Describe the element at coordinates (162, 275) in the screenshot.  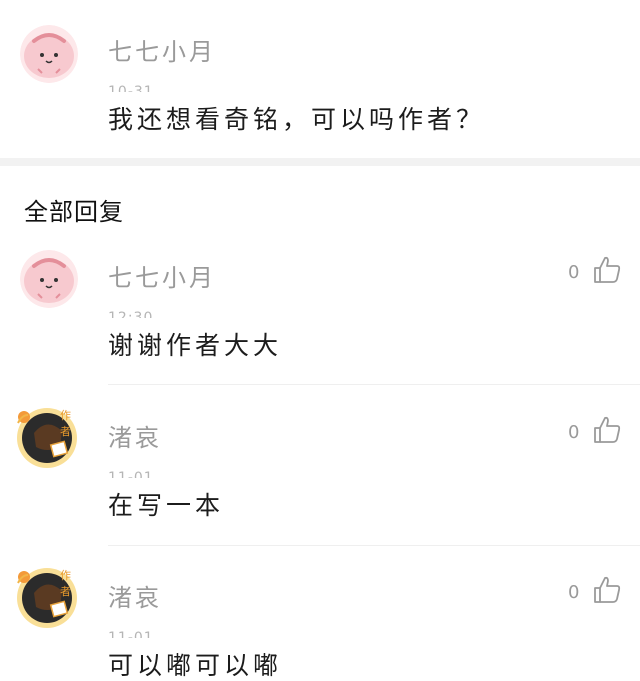
I see `reply-username: 七七小月` at that location.